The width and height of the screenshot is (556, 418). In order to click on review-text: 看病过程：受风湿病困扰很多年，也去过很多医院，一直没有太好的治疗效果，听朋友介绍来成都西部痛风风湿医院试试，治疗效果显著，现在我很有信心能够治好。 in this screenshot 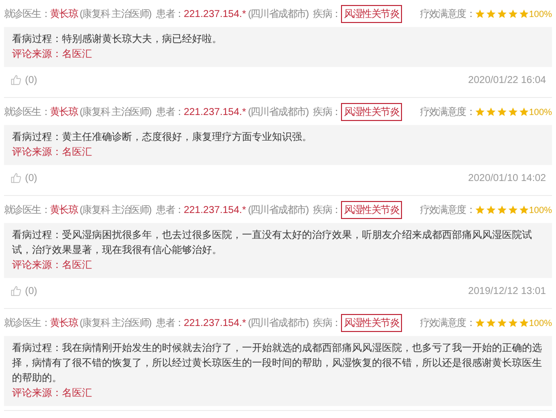, I will do `click(272, 243)`.